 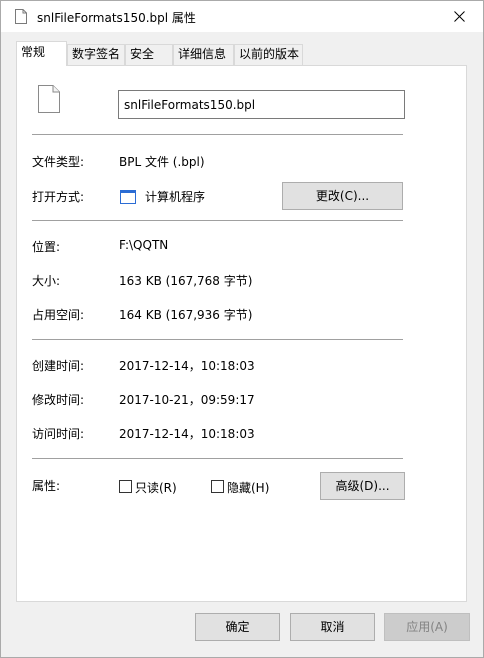 I want to click on tab-label: 详细信息, so click(x=202, y=54).